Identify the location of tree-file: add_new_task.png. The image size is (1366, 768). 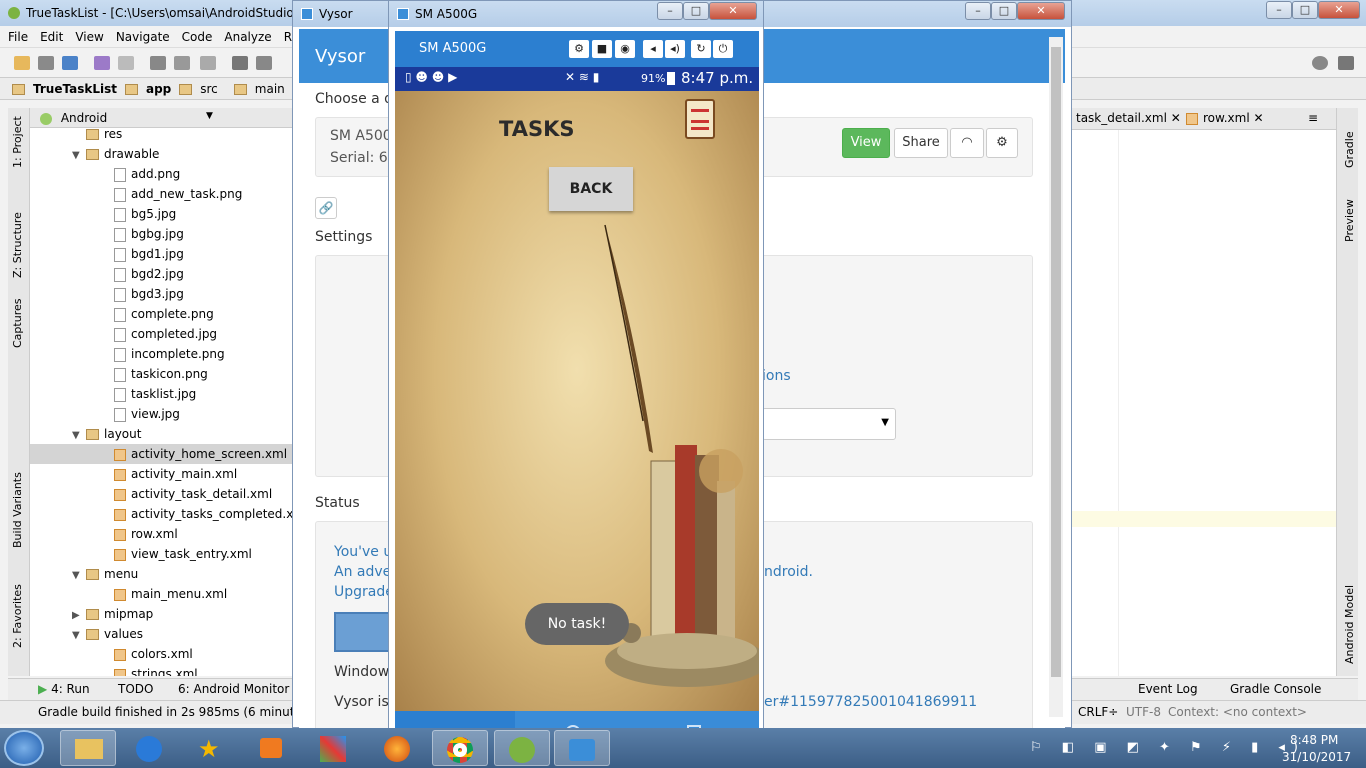
(161, 194).